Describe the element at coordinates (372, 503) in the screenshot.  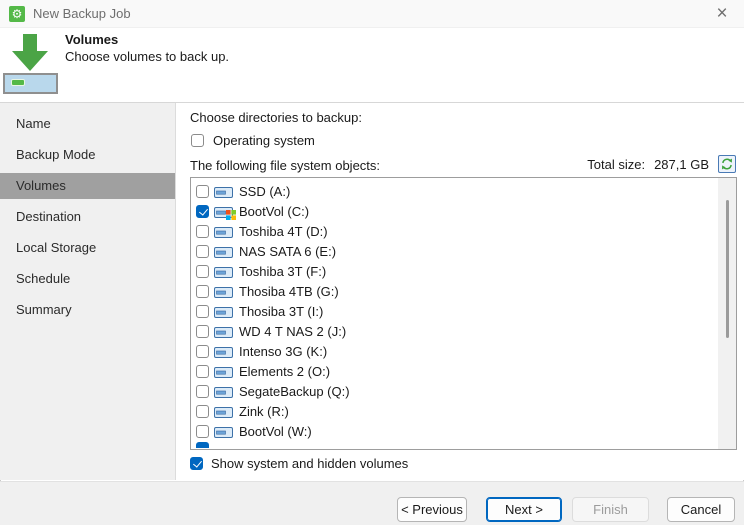
I see `wizard-footer: < Previous Next > Finish Cancel` at that location.